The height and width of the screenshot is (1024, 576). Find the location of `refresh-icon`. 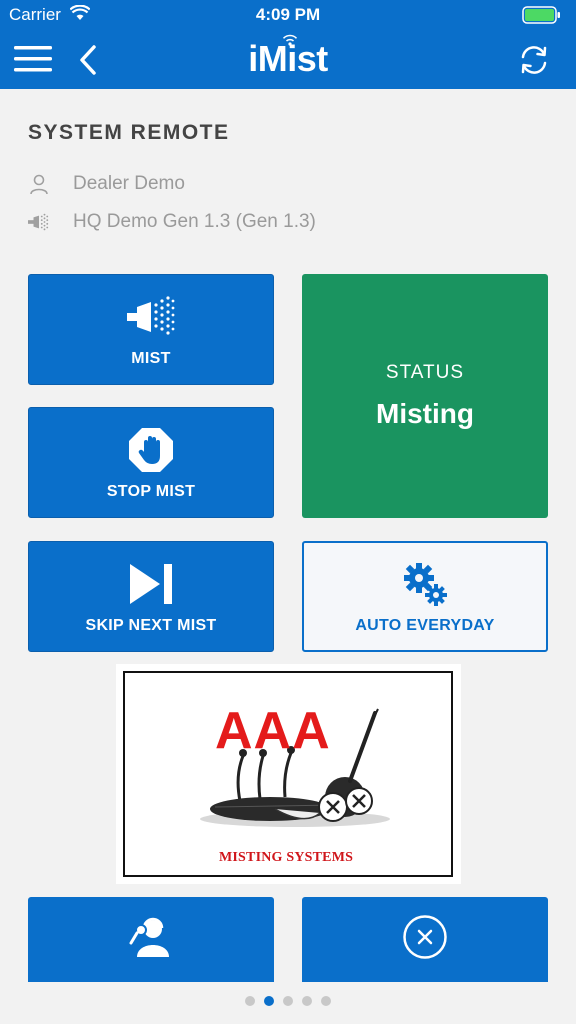

refresh-icon is located at coordinates (534, 60).